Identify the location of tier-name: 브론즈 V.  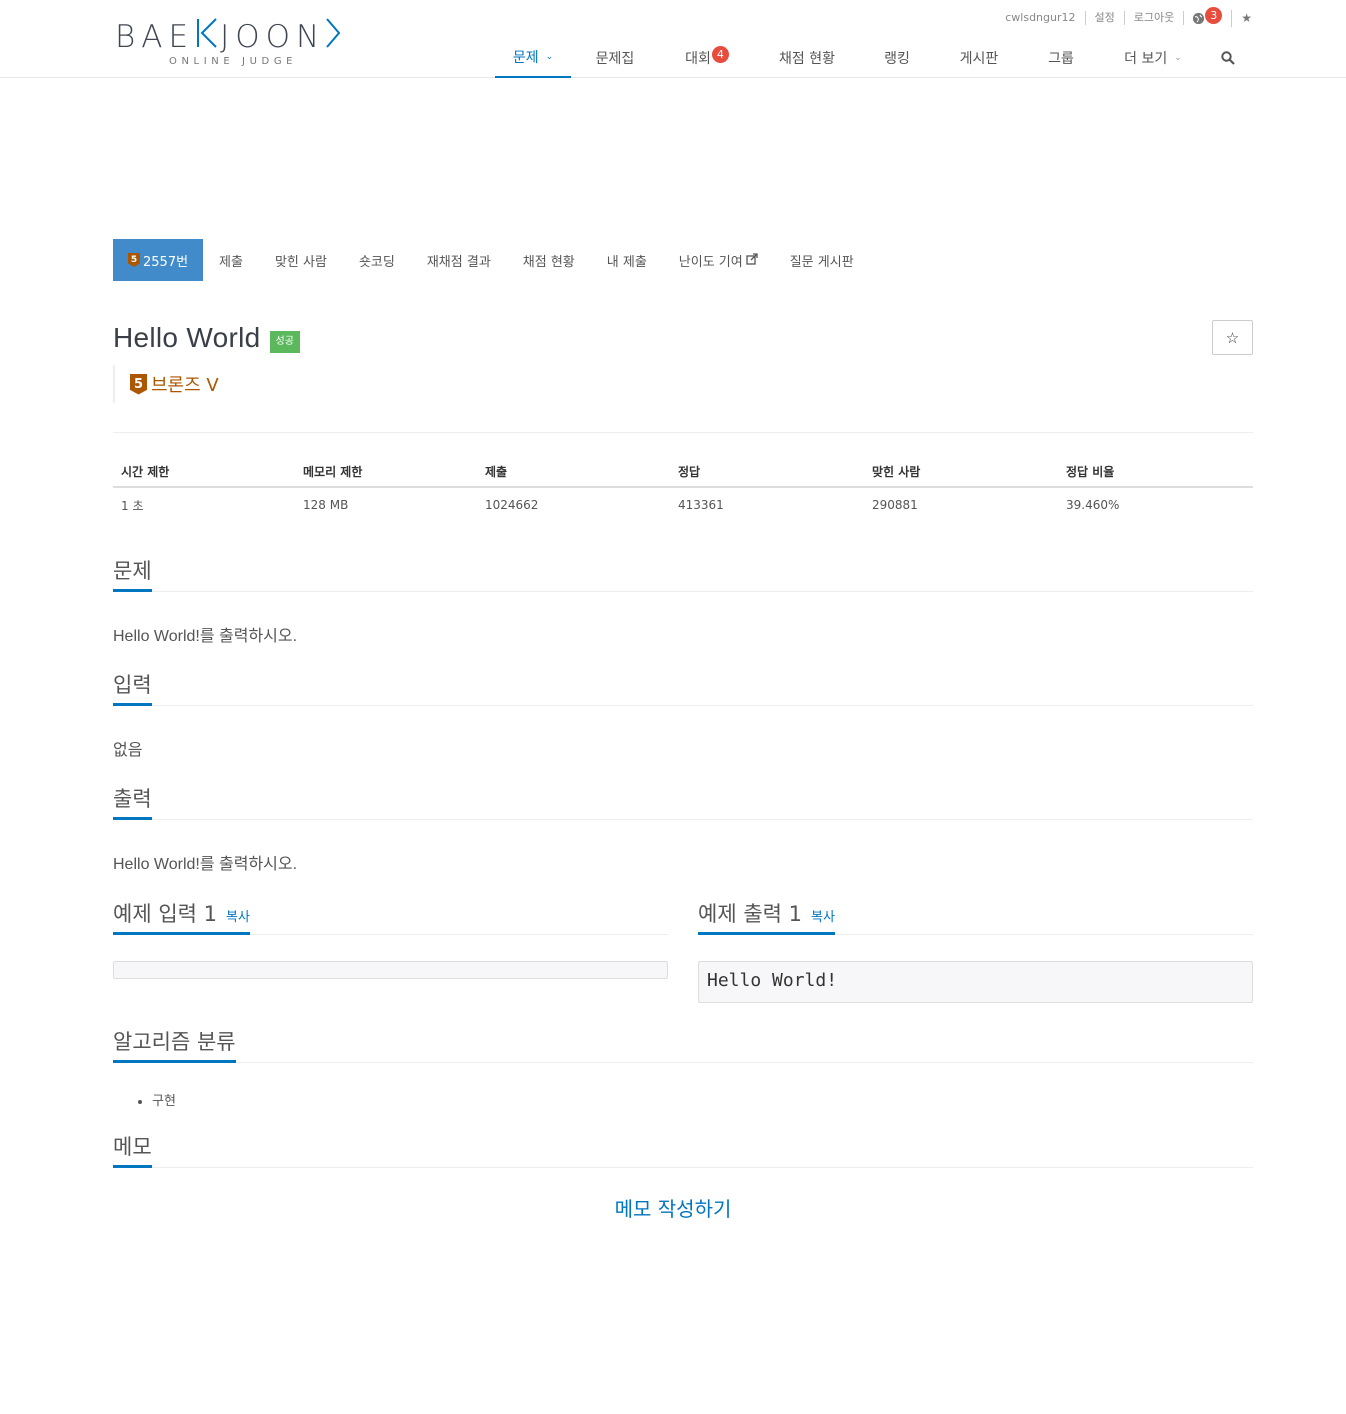
(185, 384).